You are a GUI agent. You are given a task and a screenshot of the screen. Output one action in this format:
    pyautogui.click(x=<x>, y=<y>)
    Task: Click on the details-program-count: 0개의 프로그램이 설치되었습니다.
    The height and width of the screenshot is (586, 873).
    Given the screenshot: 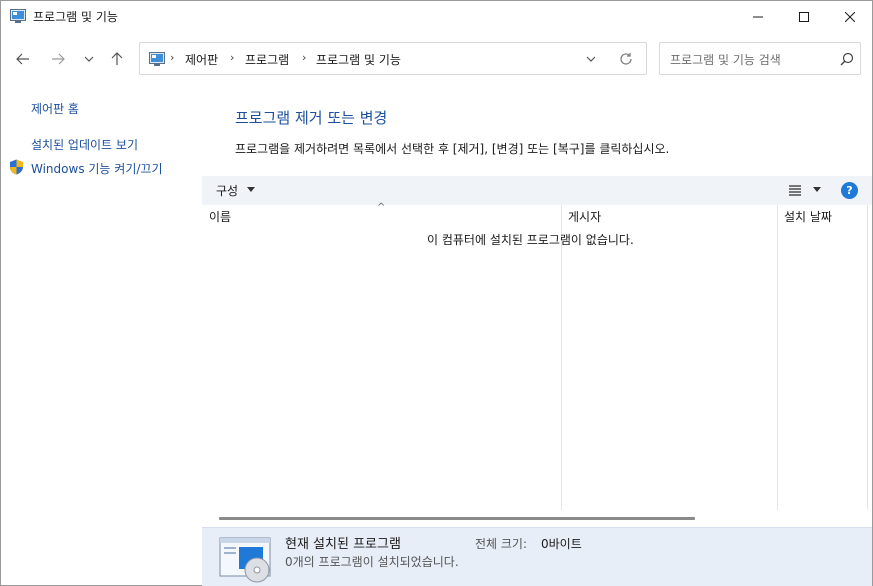 What is the action you would take?
    pyautogui.click(x=372, y=562)
    